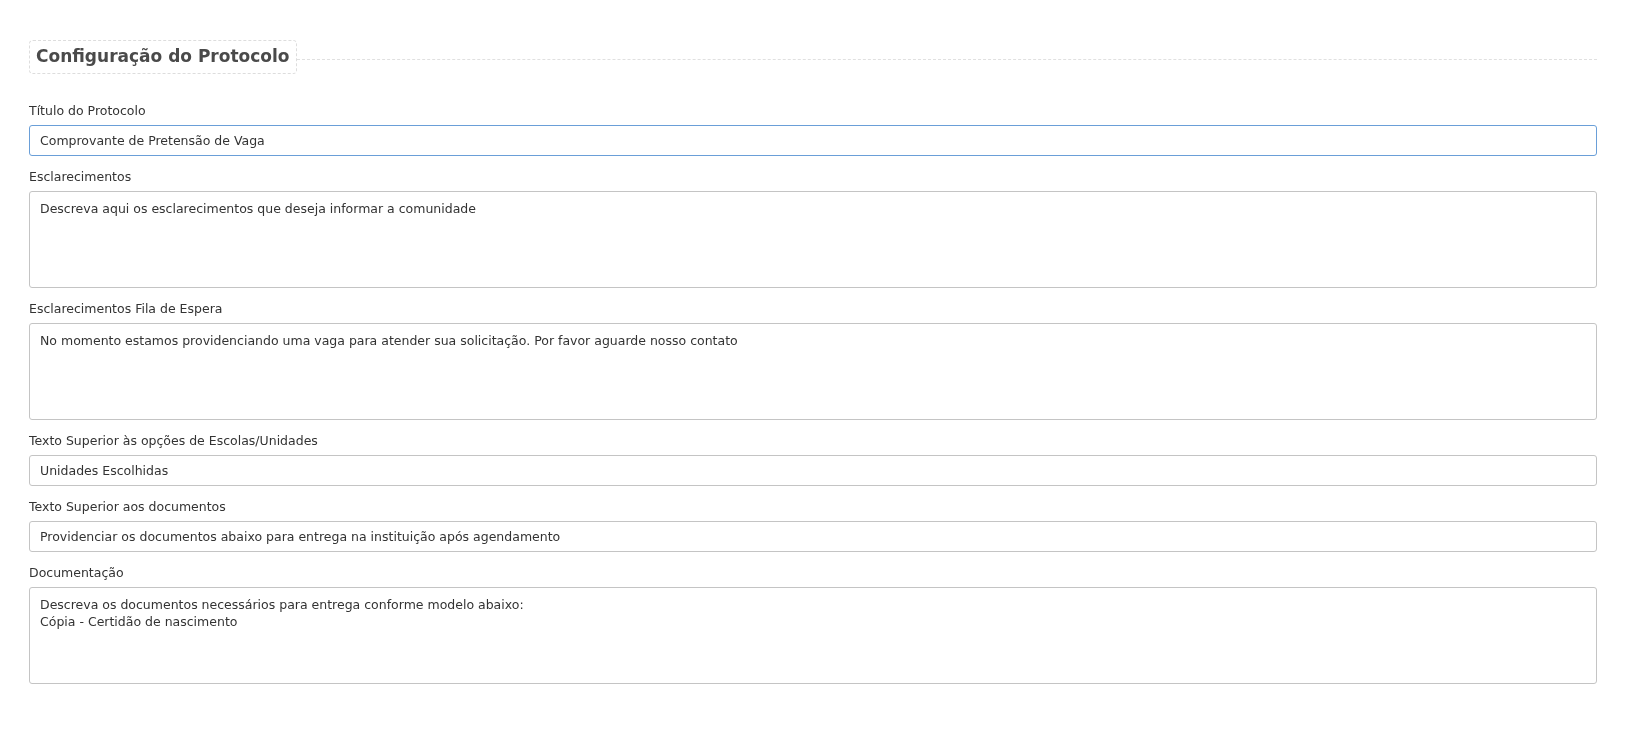 Image resolution: width=1627 pixels, height=745 pixels. Describe the element at coordinates (813, 371) in the screenshot. I see `text-area: No momento estamos providenciando uma vaga para atender sua solicitação. Por favor aguarde nosso contato` at that location.